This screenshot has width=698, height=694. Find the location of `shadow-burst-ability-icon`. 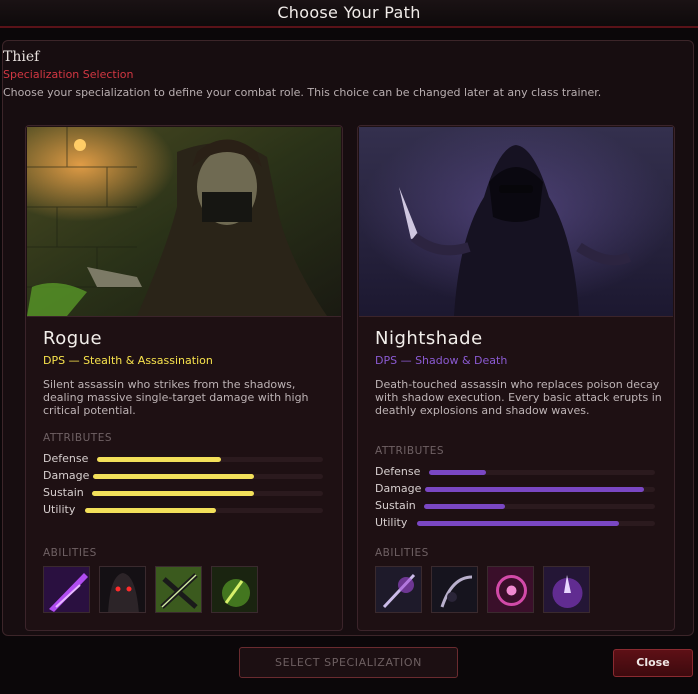

shadow-burst-ability-icon is located at coordinates (566, 589).